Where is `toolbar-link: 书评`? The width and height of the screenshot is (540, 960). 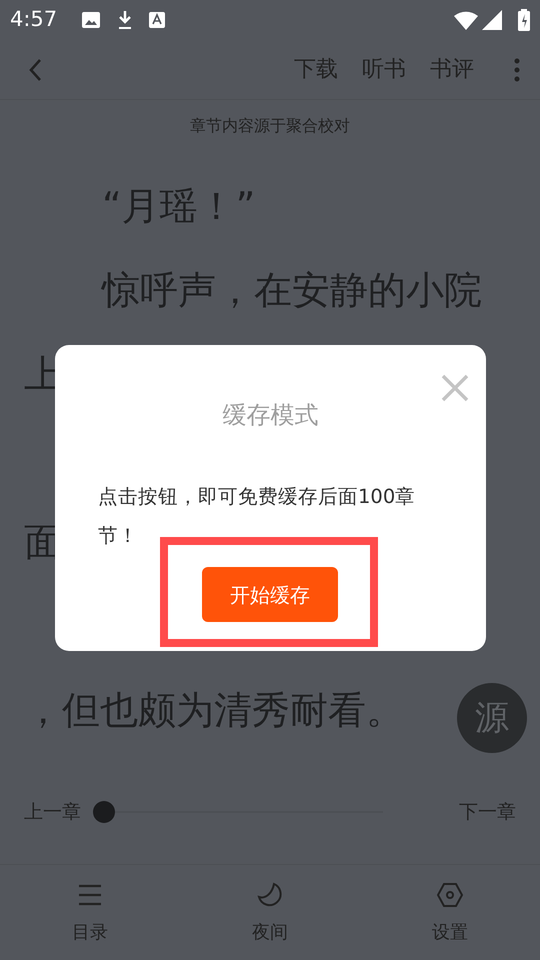
toolbar-link: 书评 is located at coordinates (452, 69).